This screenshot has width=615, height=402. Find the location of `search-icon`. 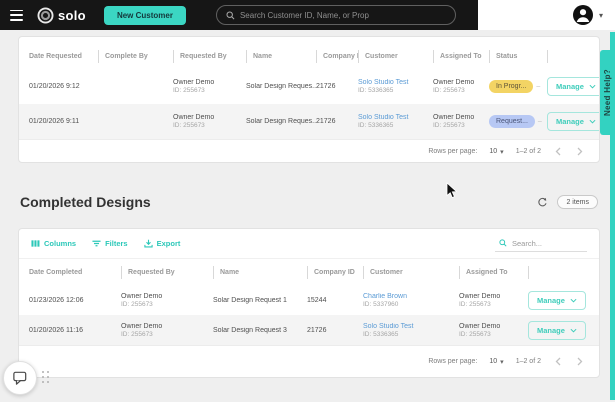

search-icon is located at coordinates (230, 14).